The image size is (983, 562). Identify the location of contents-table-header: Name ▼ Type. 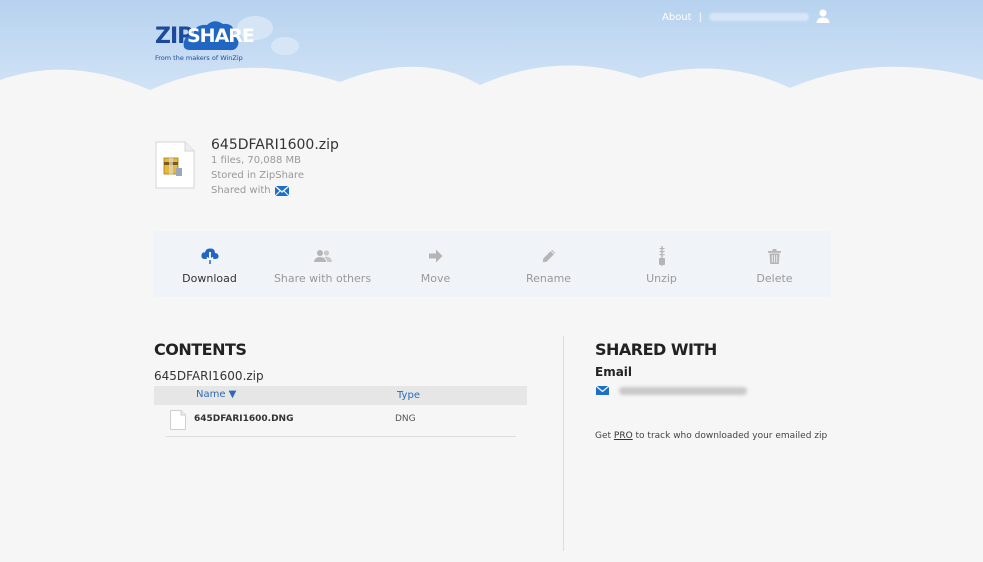
(340, 395).